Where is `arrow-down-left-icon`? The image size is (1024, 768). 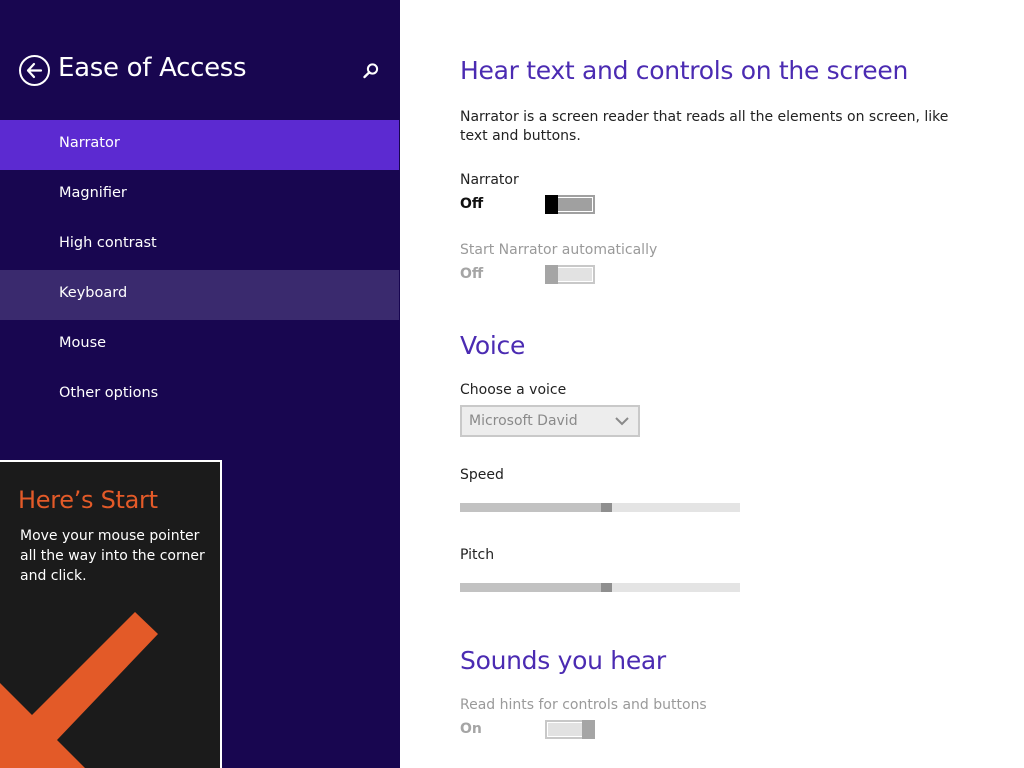 arrow-down-left-icon is located at coordinates (79, 690).